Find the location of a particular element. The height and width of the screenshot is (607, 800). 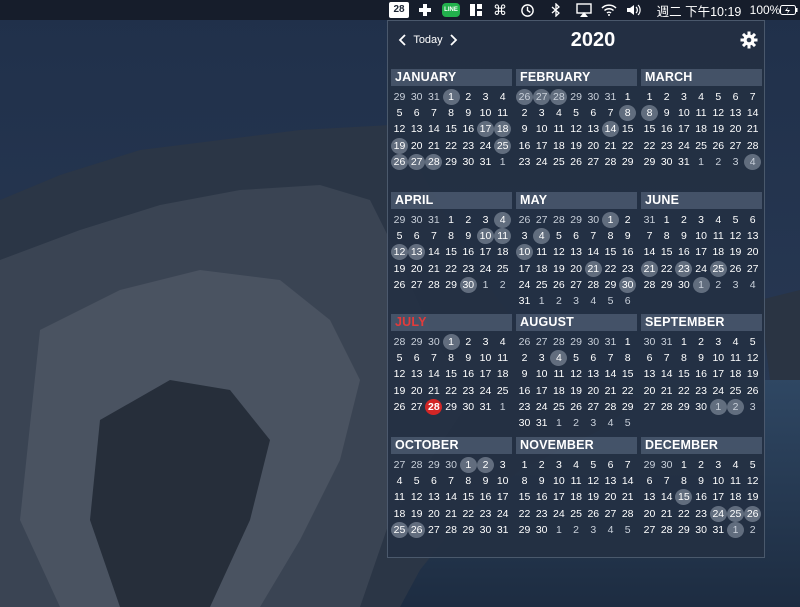

day-cell: 19 is located at coordinates (576, 146).